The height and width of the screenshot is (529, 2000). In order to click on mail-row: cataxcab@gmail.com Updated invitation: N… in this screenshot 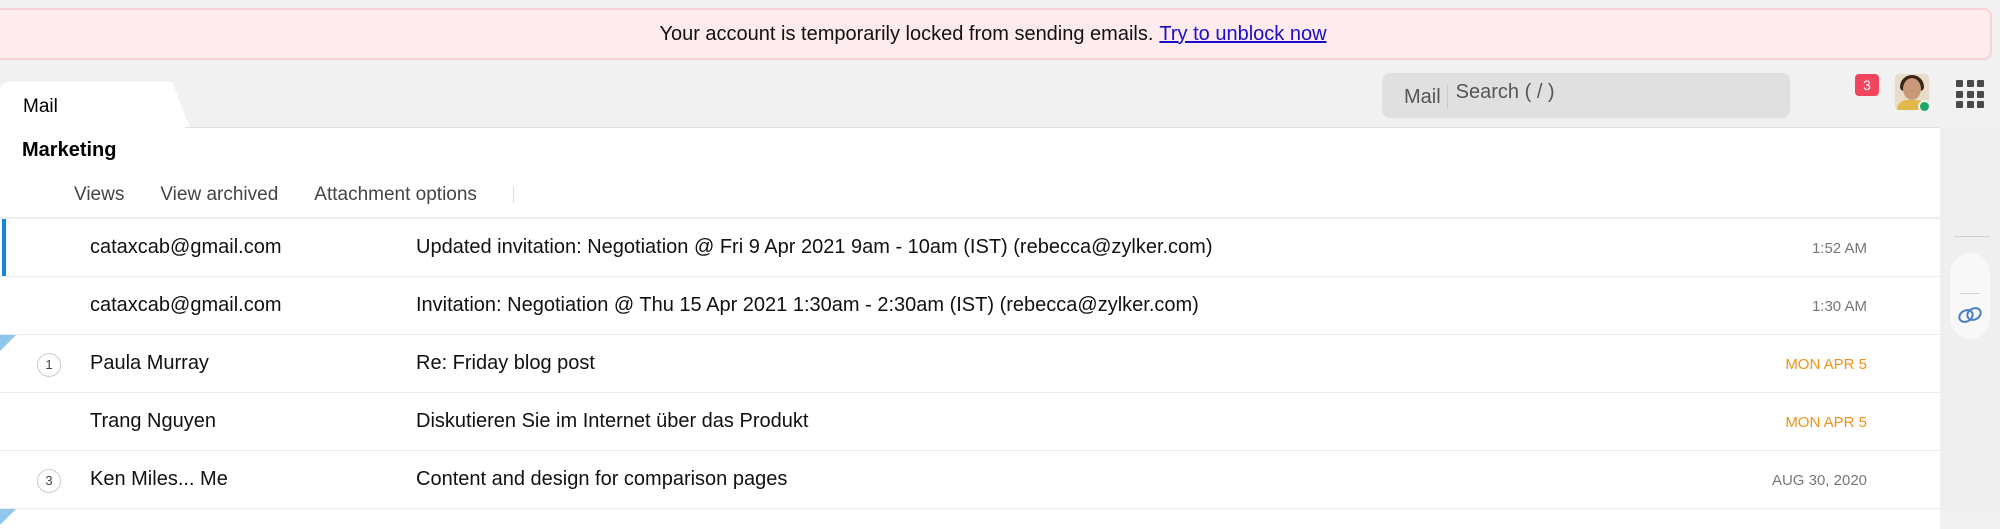, I will do `click(970, 248)`.